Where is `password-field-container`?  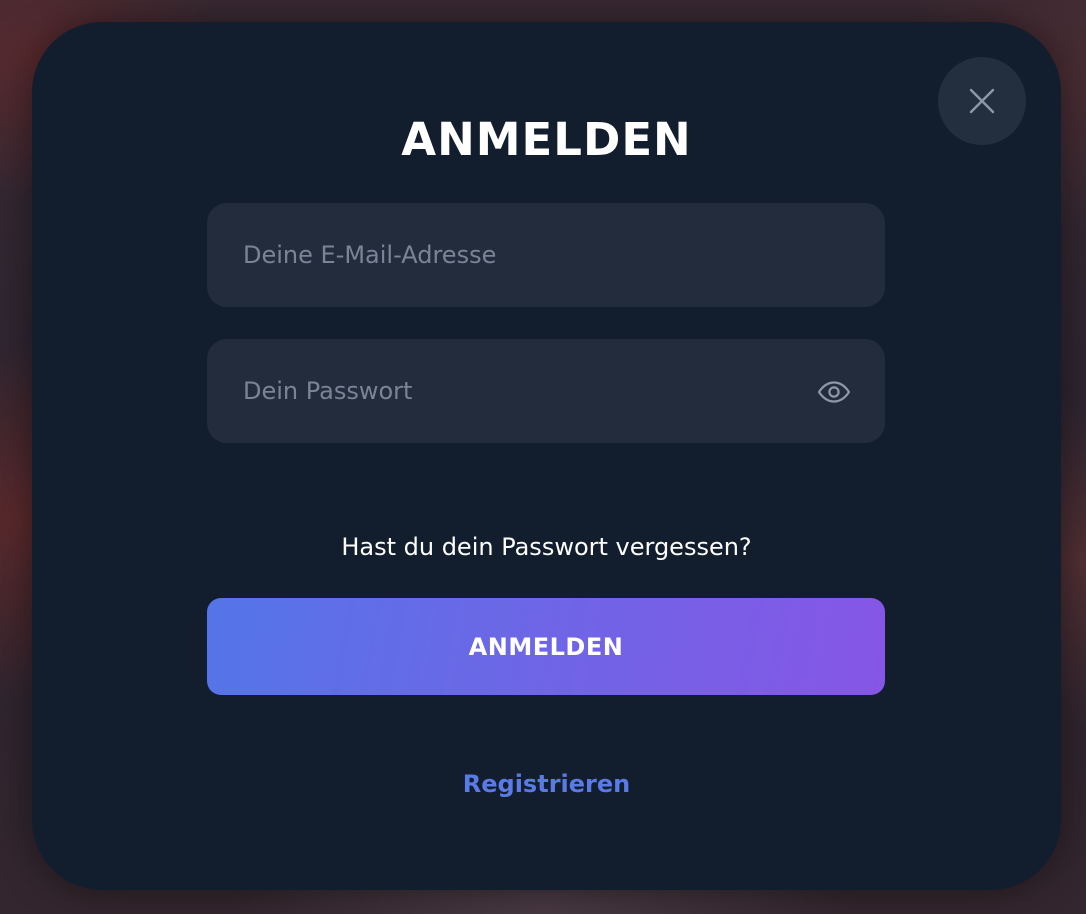 password-field-container is located at coordinates (546, 391).